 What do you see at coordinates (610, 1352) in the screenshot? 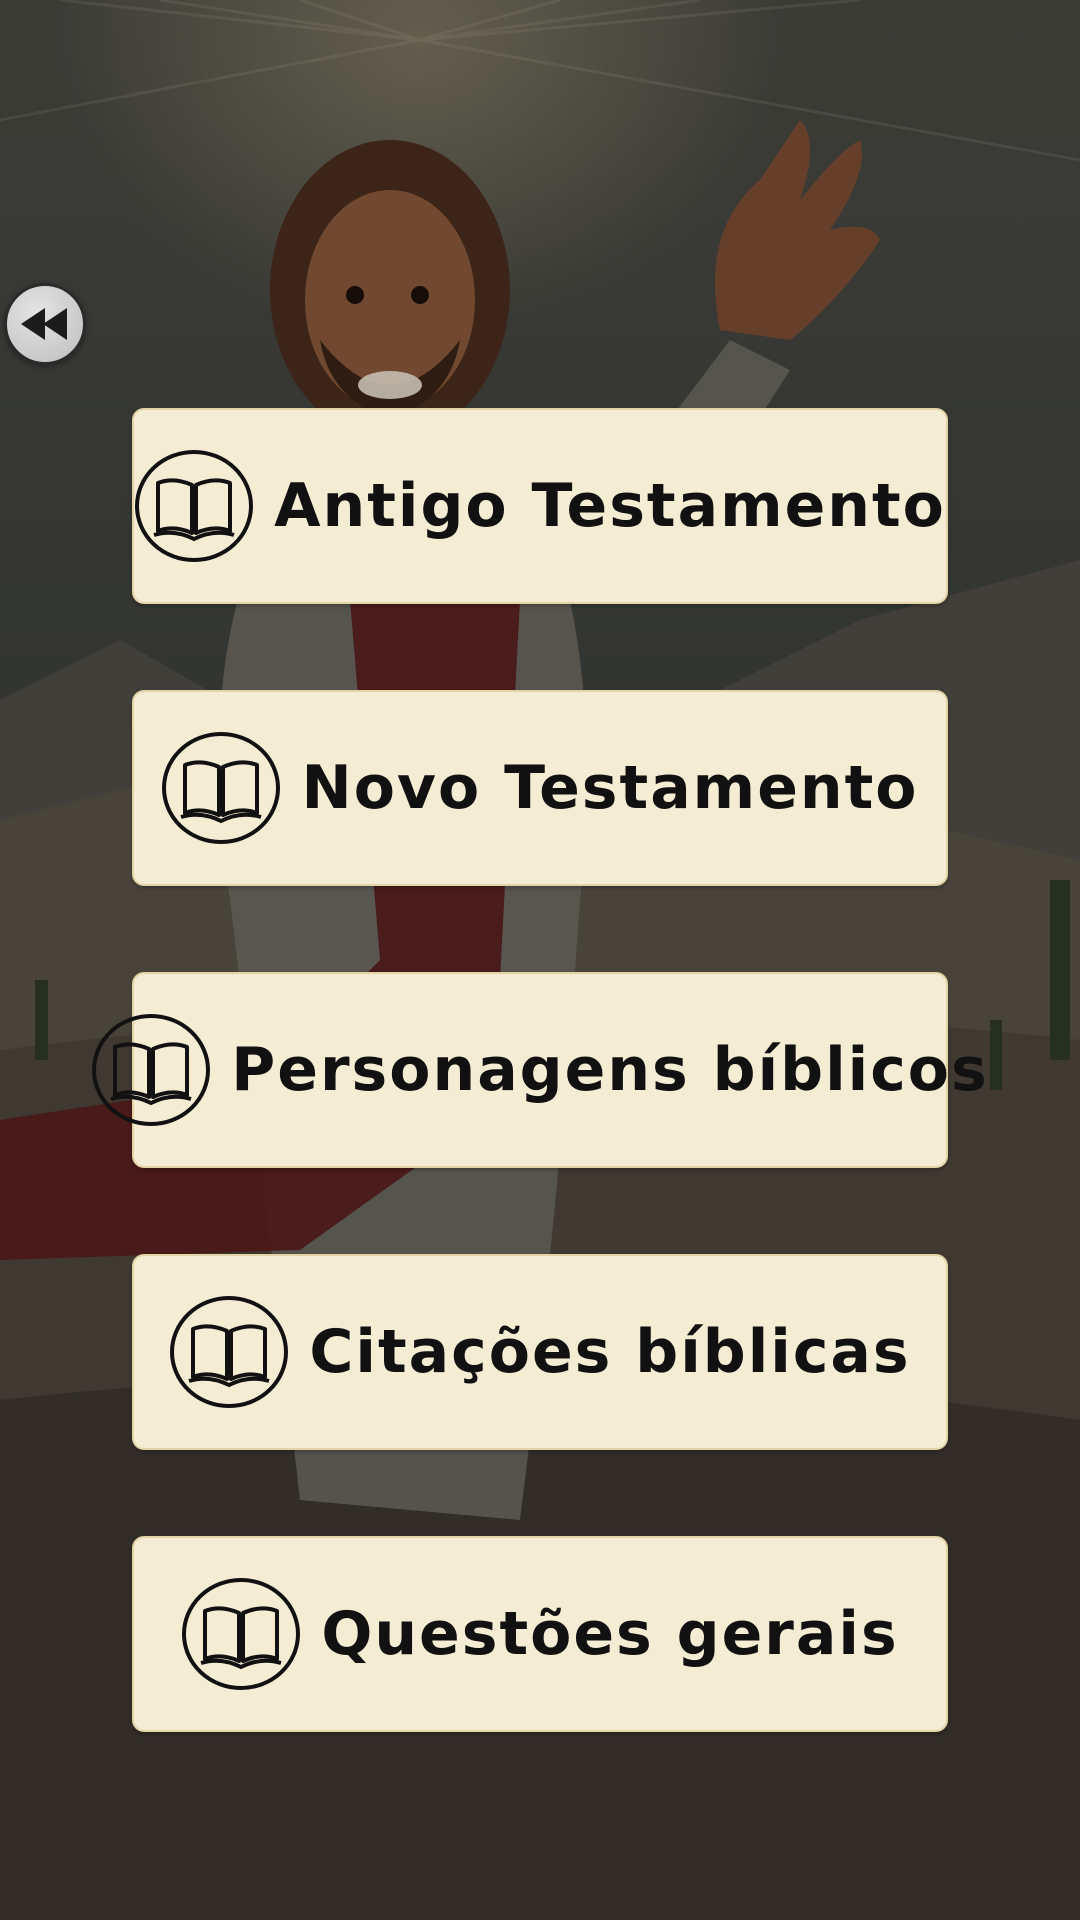
I see `biblical-quotes-label: Citações bíblicas` at bounding box center [610, 1352].